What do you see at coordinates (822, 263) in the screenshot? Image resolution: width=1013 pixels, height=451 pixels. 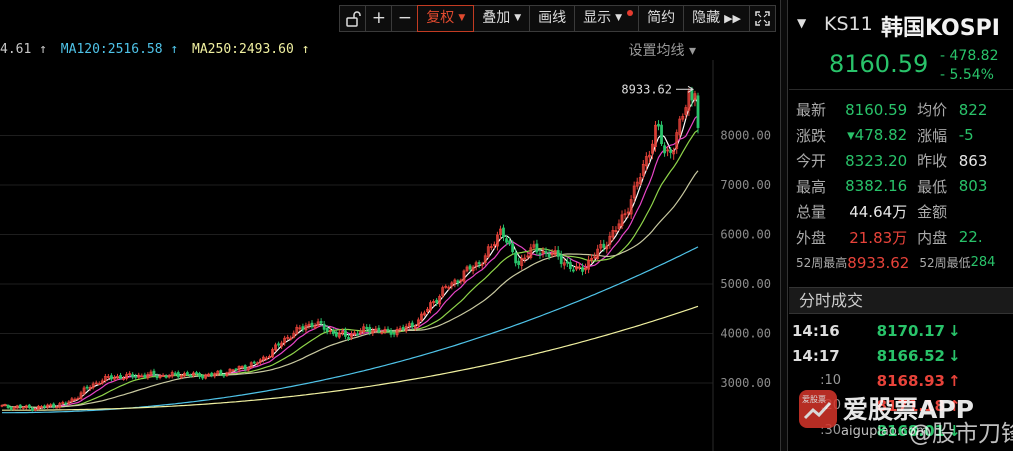 I see `quote-label: 52周最高` at bounding box center [822, 263].